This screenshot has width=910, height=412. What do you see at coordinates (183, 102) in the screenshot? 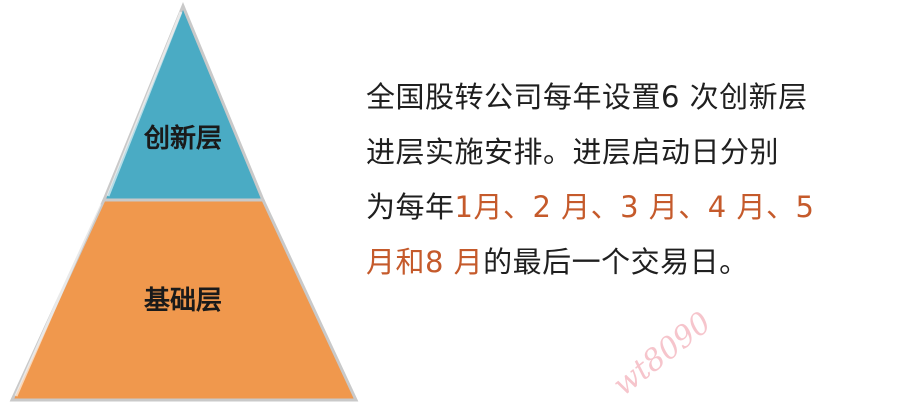
I see `top-tier` at bounding box center [183, 102].